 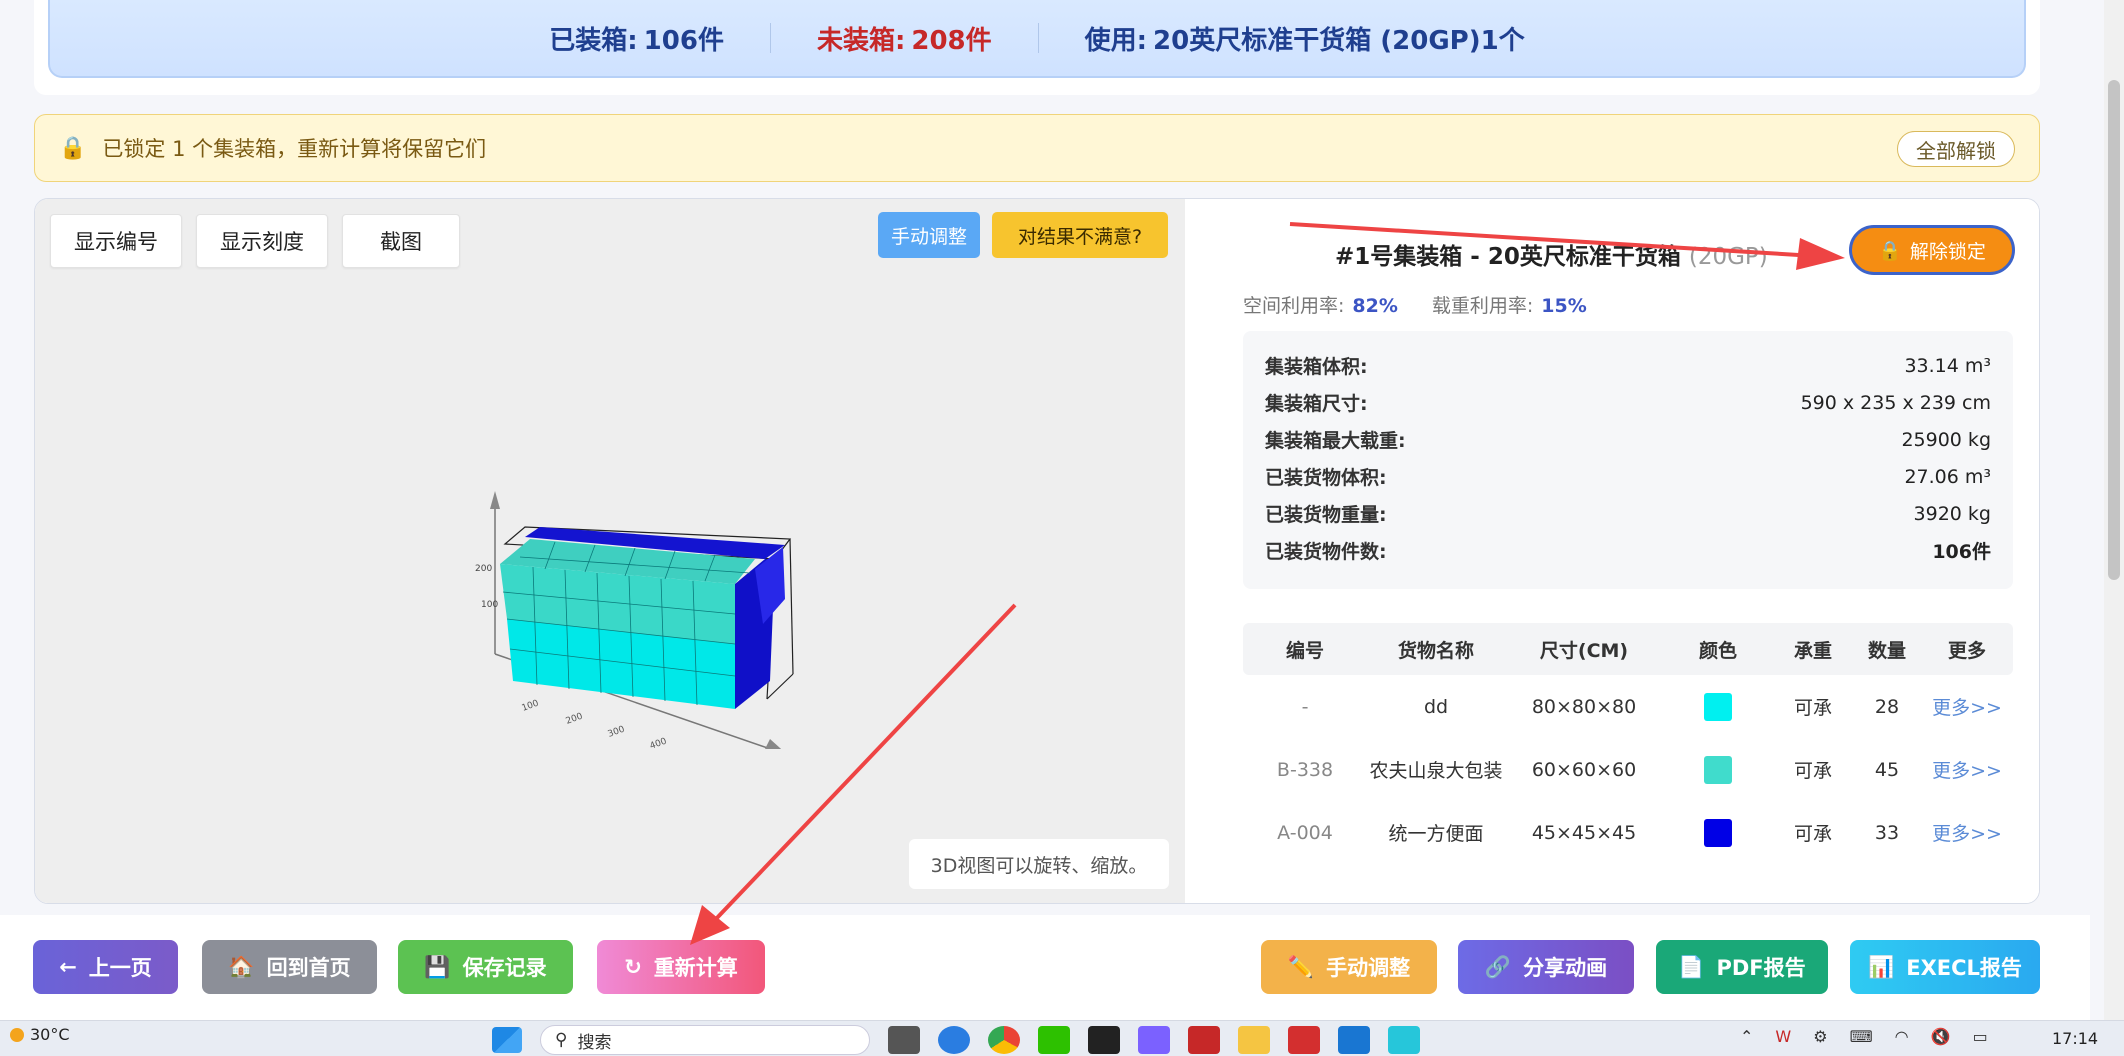 I want to click on unlock-button-label: 解除锁定, so click(x=1947, y=251).